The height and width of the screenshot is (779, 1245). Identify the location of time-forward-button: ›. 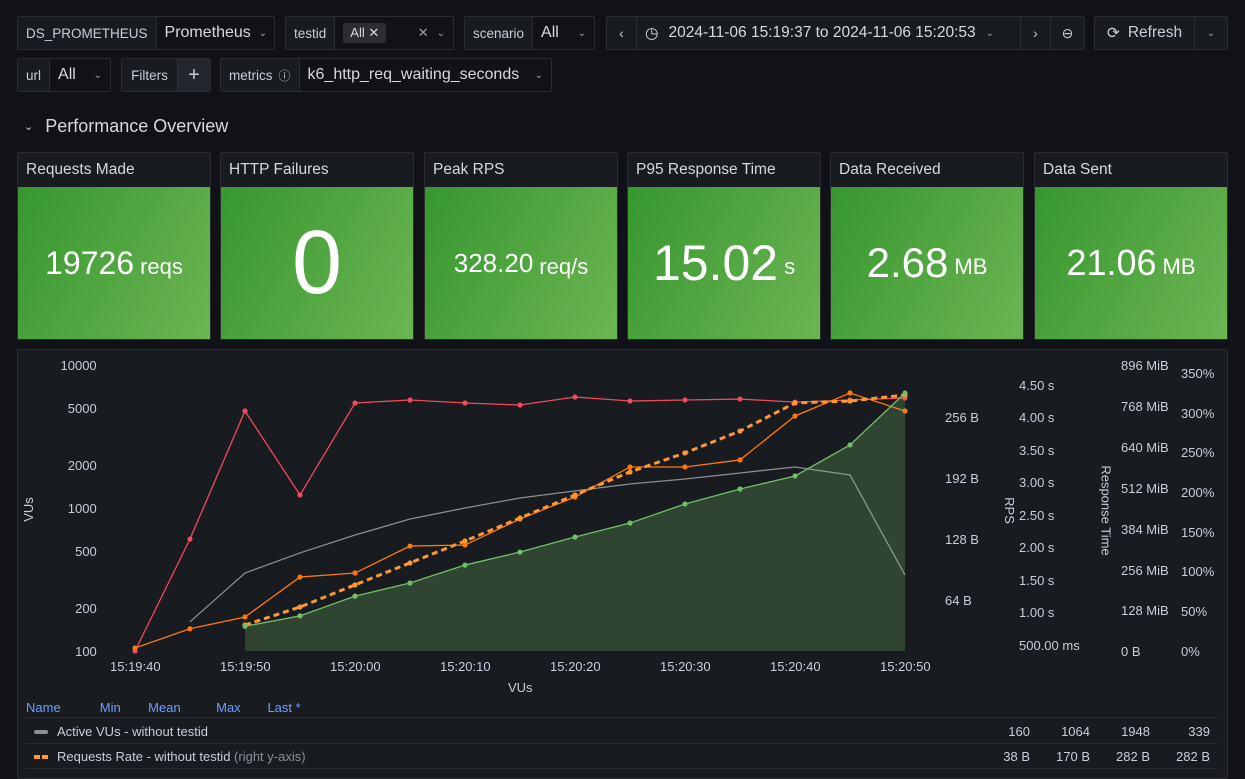
(1035, 33).